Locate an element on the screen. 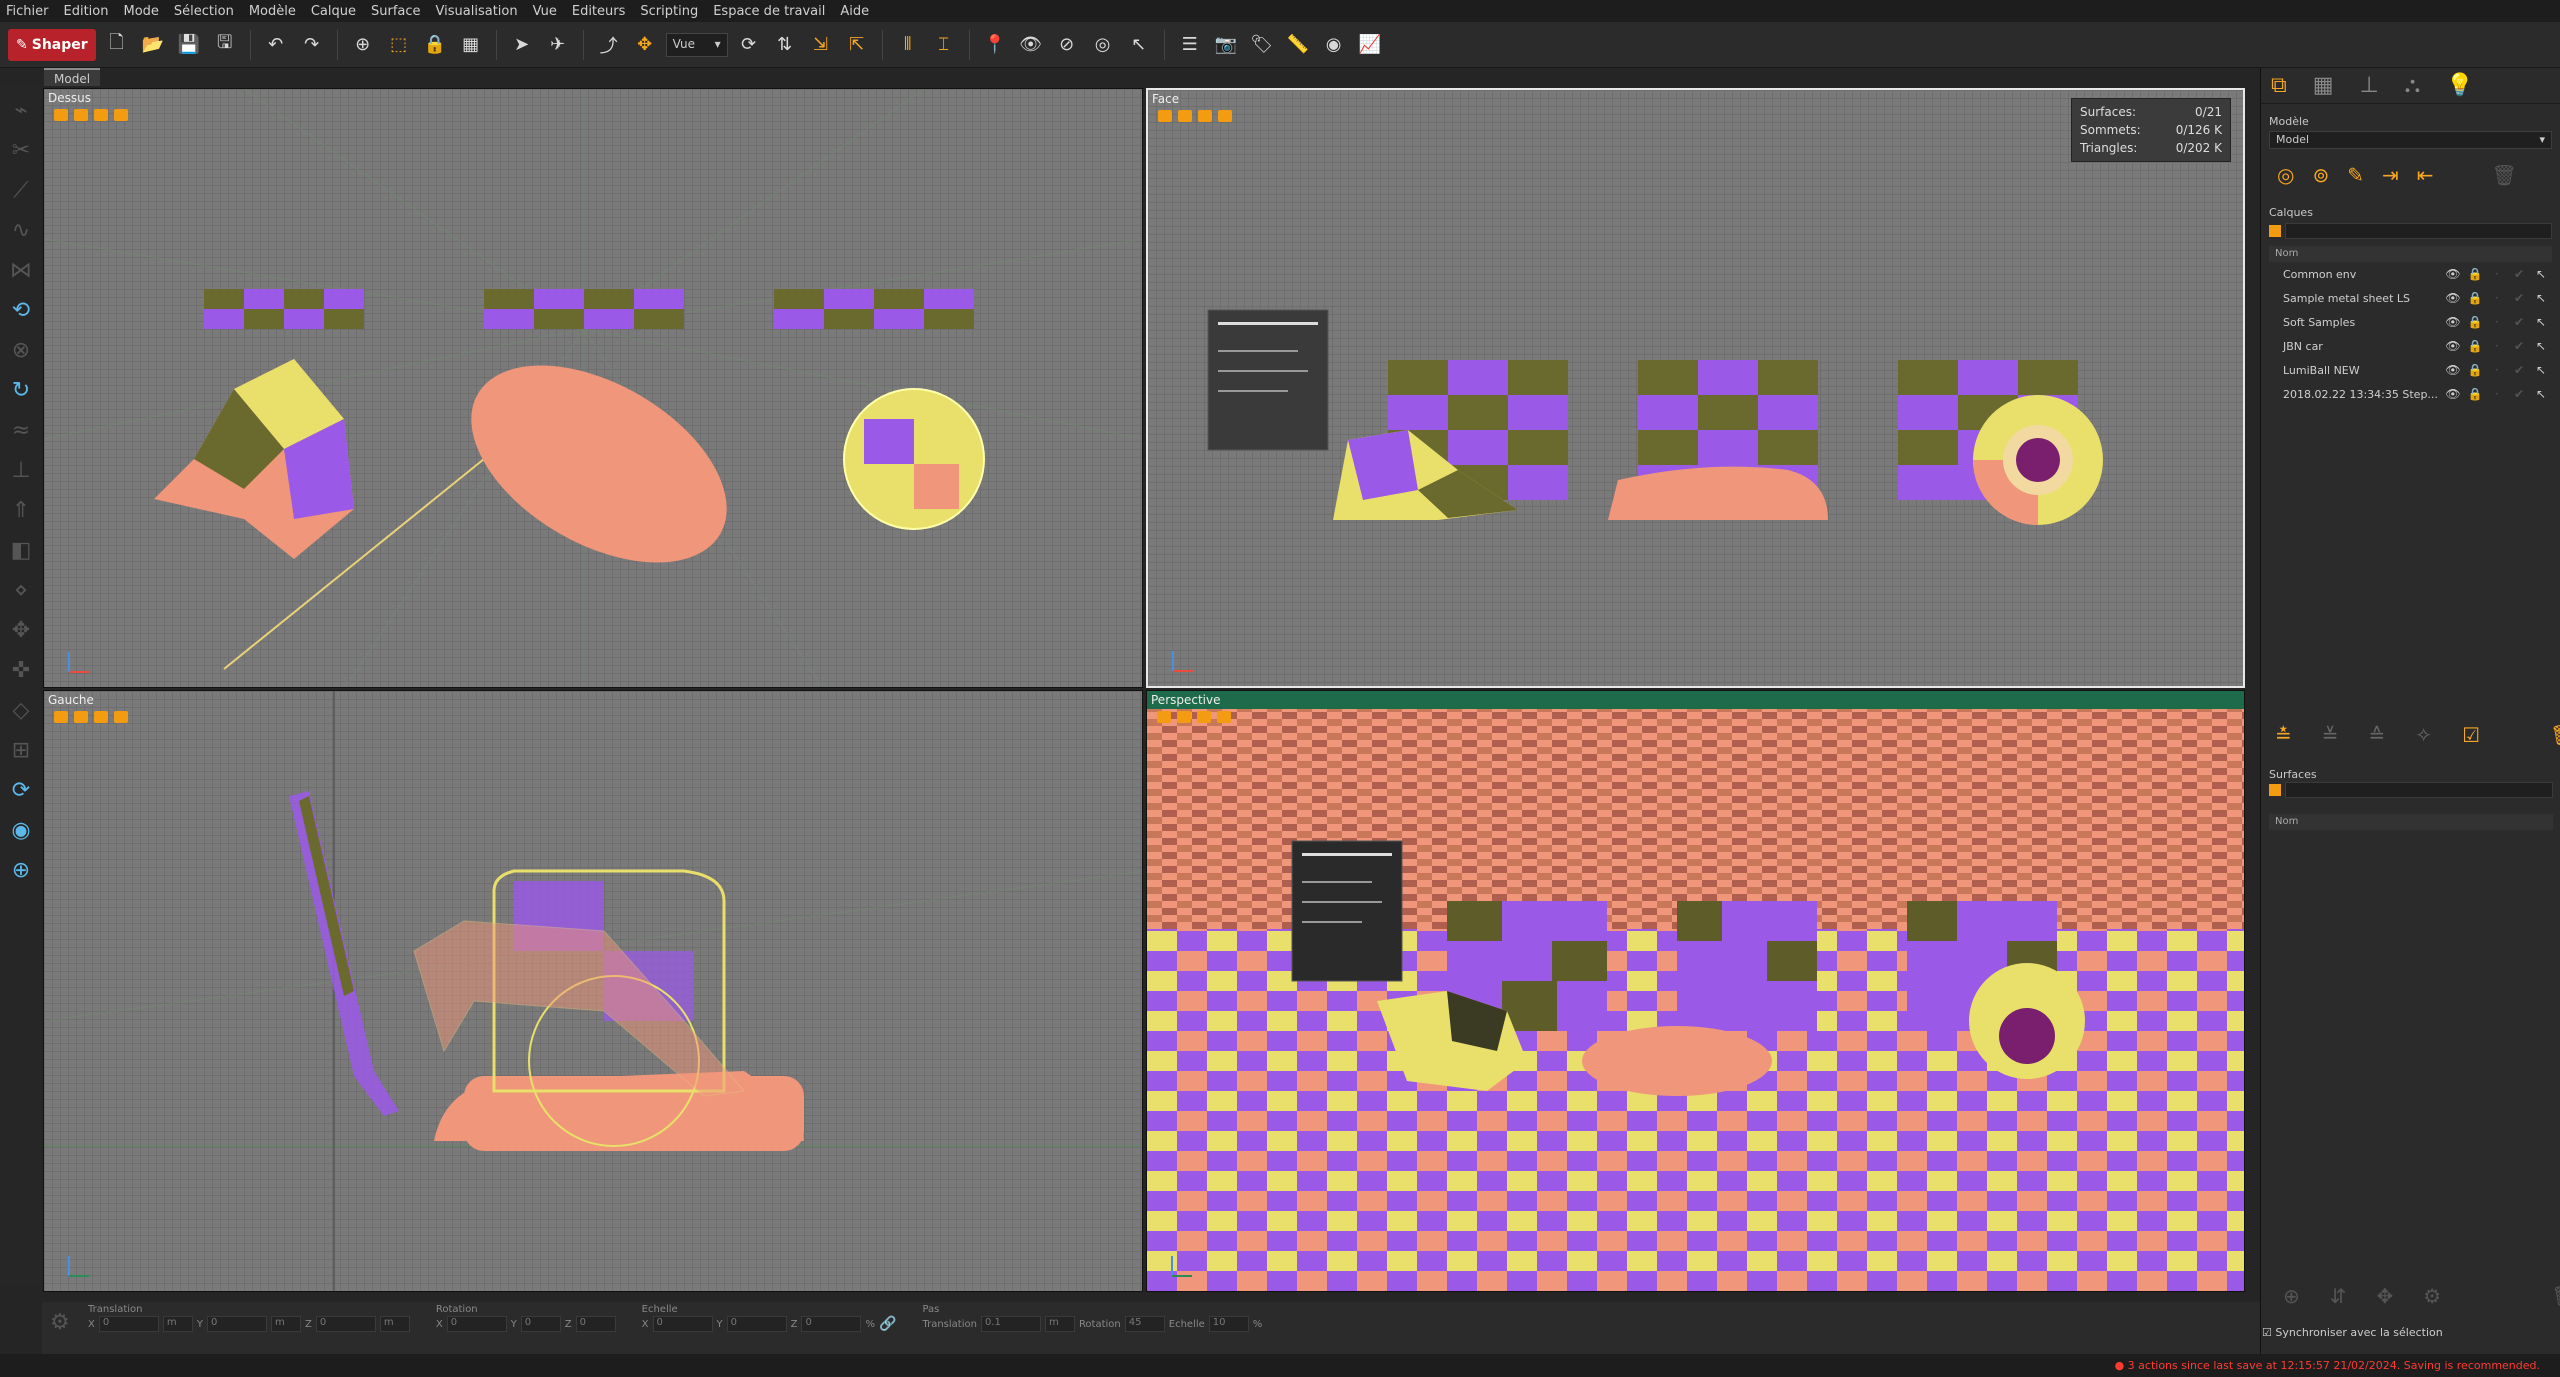 The image size is (2560, 1377). document-tab: Model is located at coordinates (72, 77).